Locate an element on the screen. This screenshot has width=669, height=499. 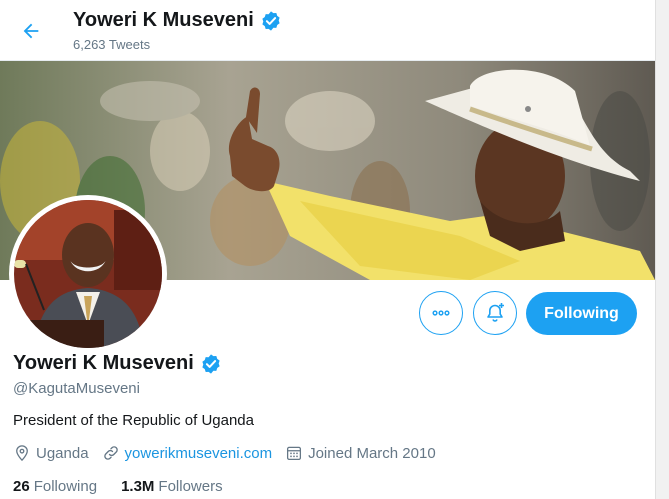
bell-plus-icon is located at coordinates (495, 312).